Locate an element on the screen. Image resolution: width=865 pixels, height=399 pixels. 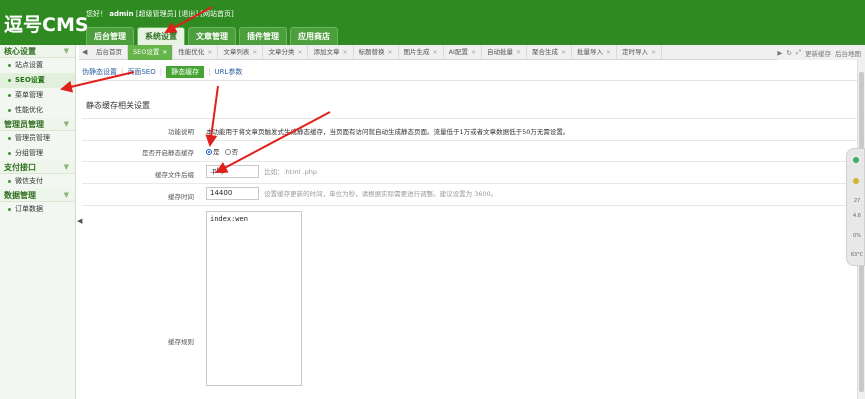
cache-time-hint: 设置缓存更新的时间，单位为秒，请根据实际需要进行调整。建议设置为 3600。 is located at coordinates (381, 193).